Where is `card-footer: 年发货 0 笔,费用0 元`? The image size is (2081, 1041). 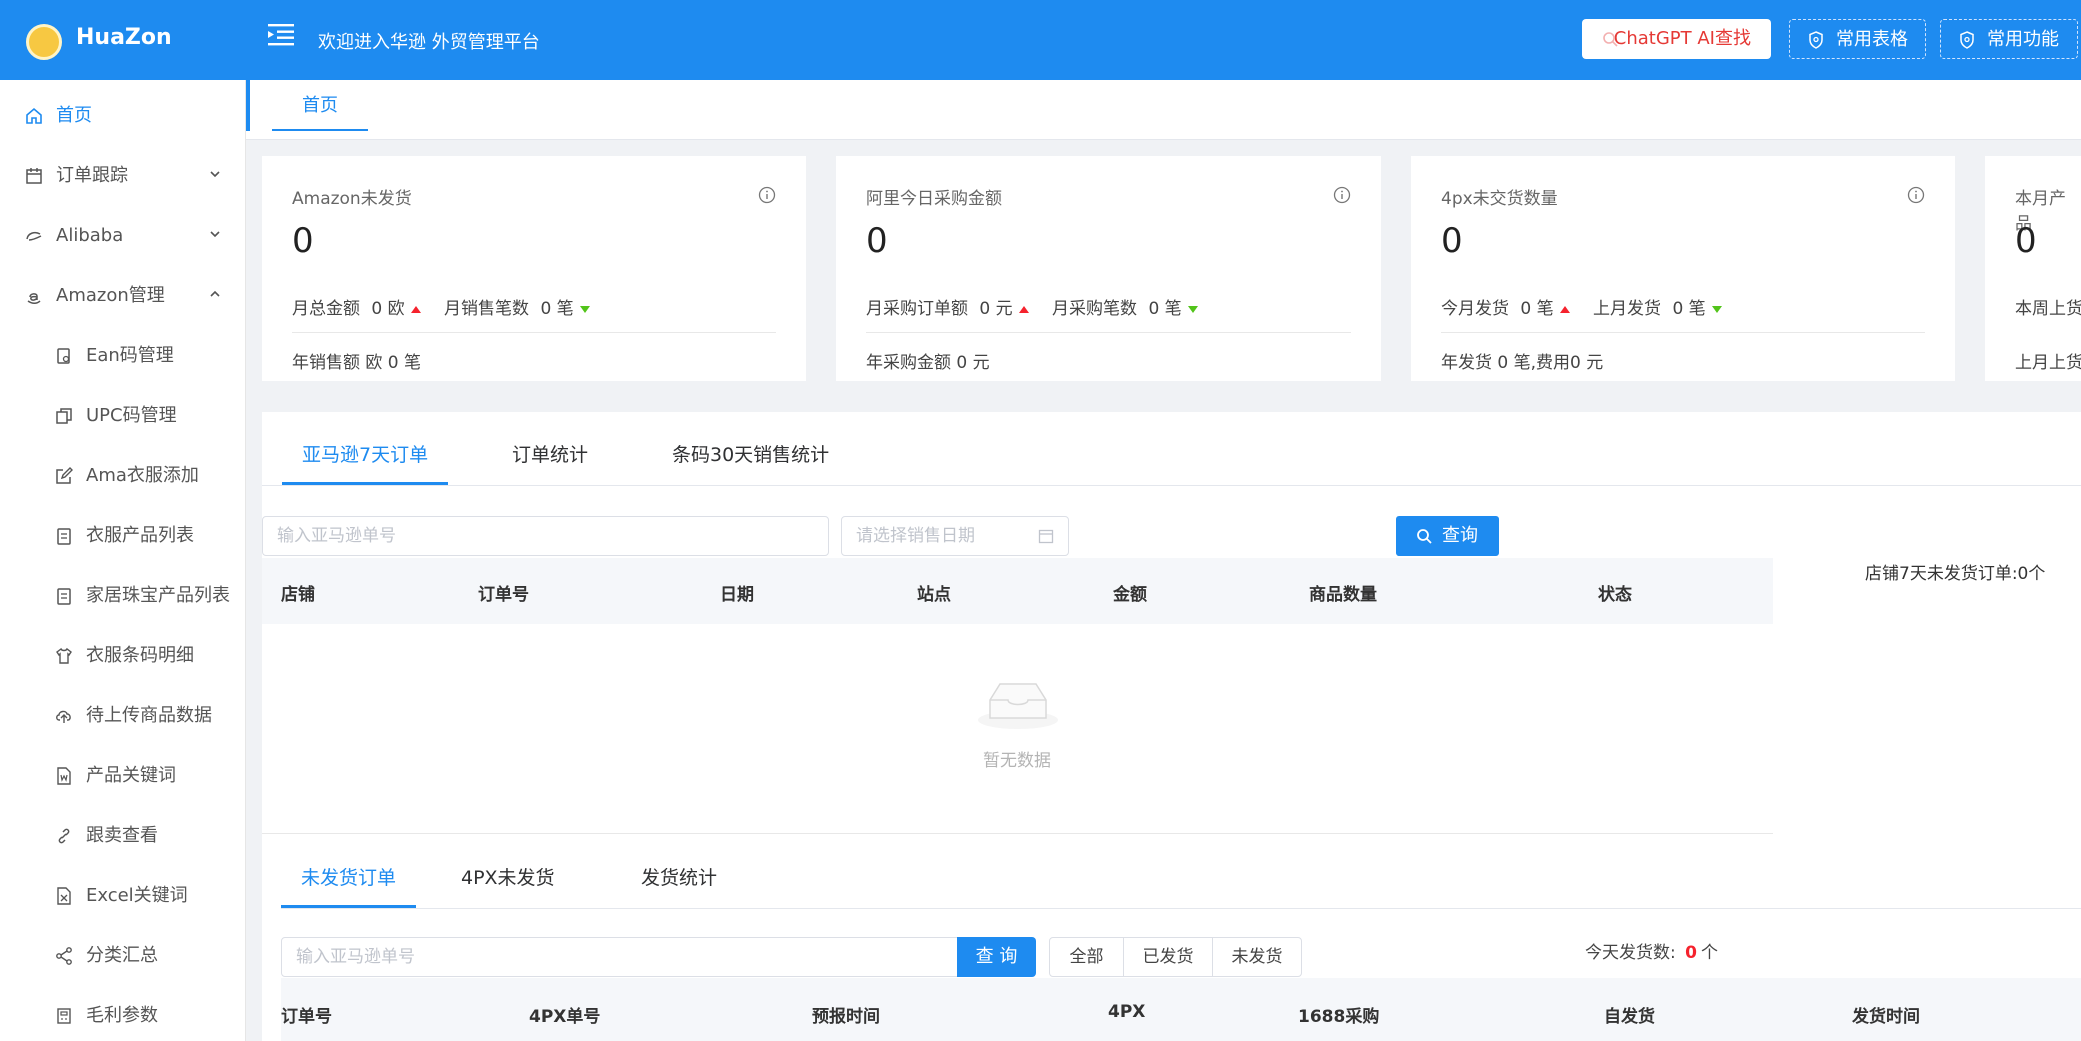 card-footer: 年发货 0 笔,费用0 元 is located at coordinates (1522, 363).